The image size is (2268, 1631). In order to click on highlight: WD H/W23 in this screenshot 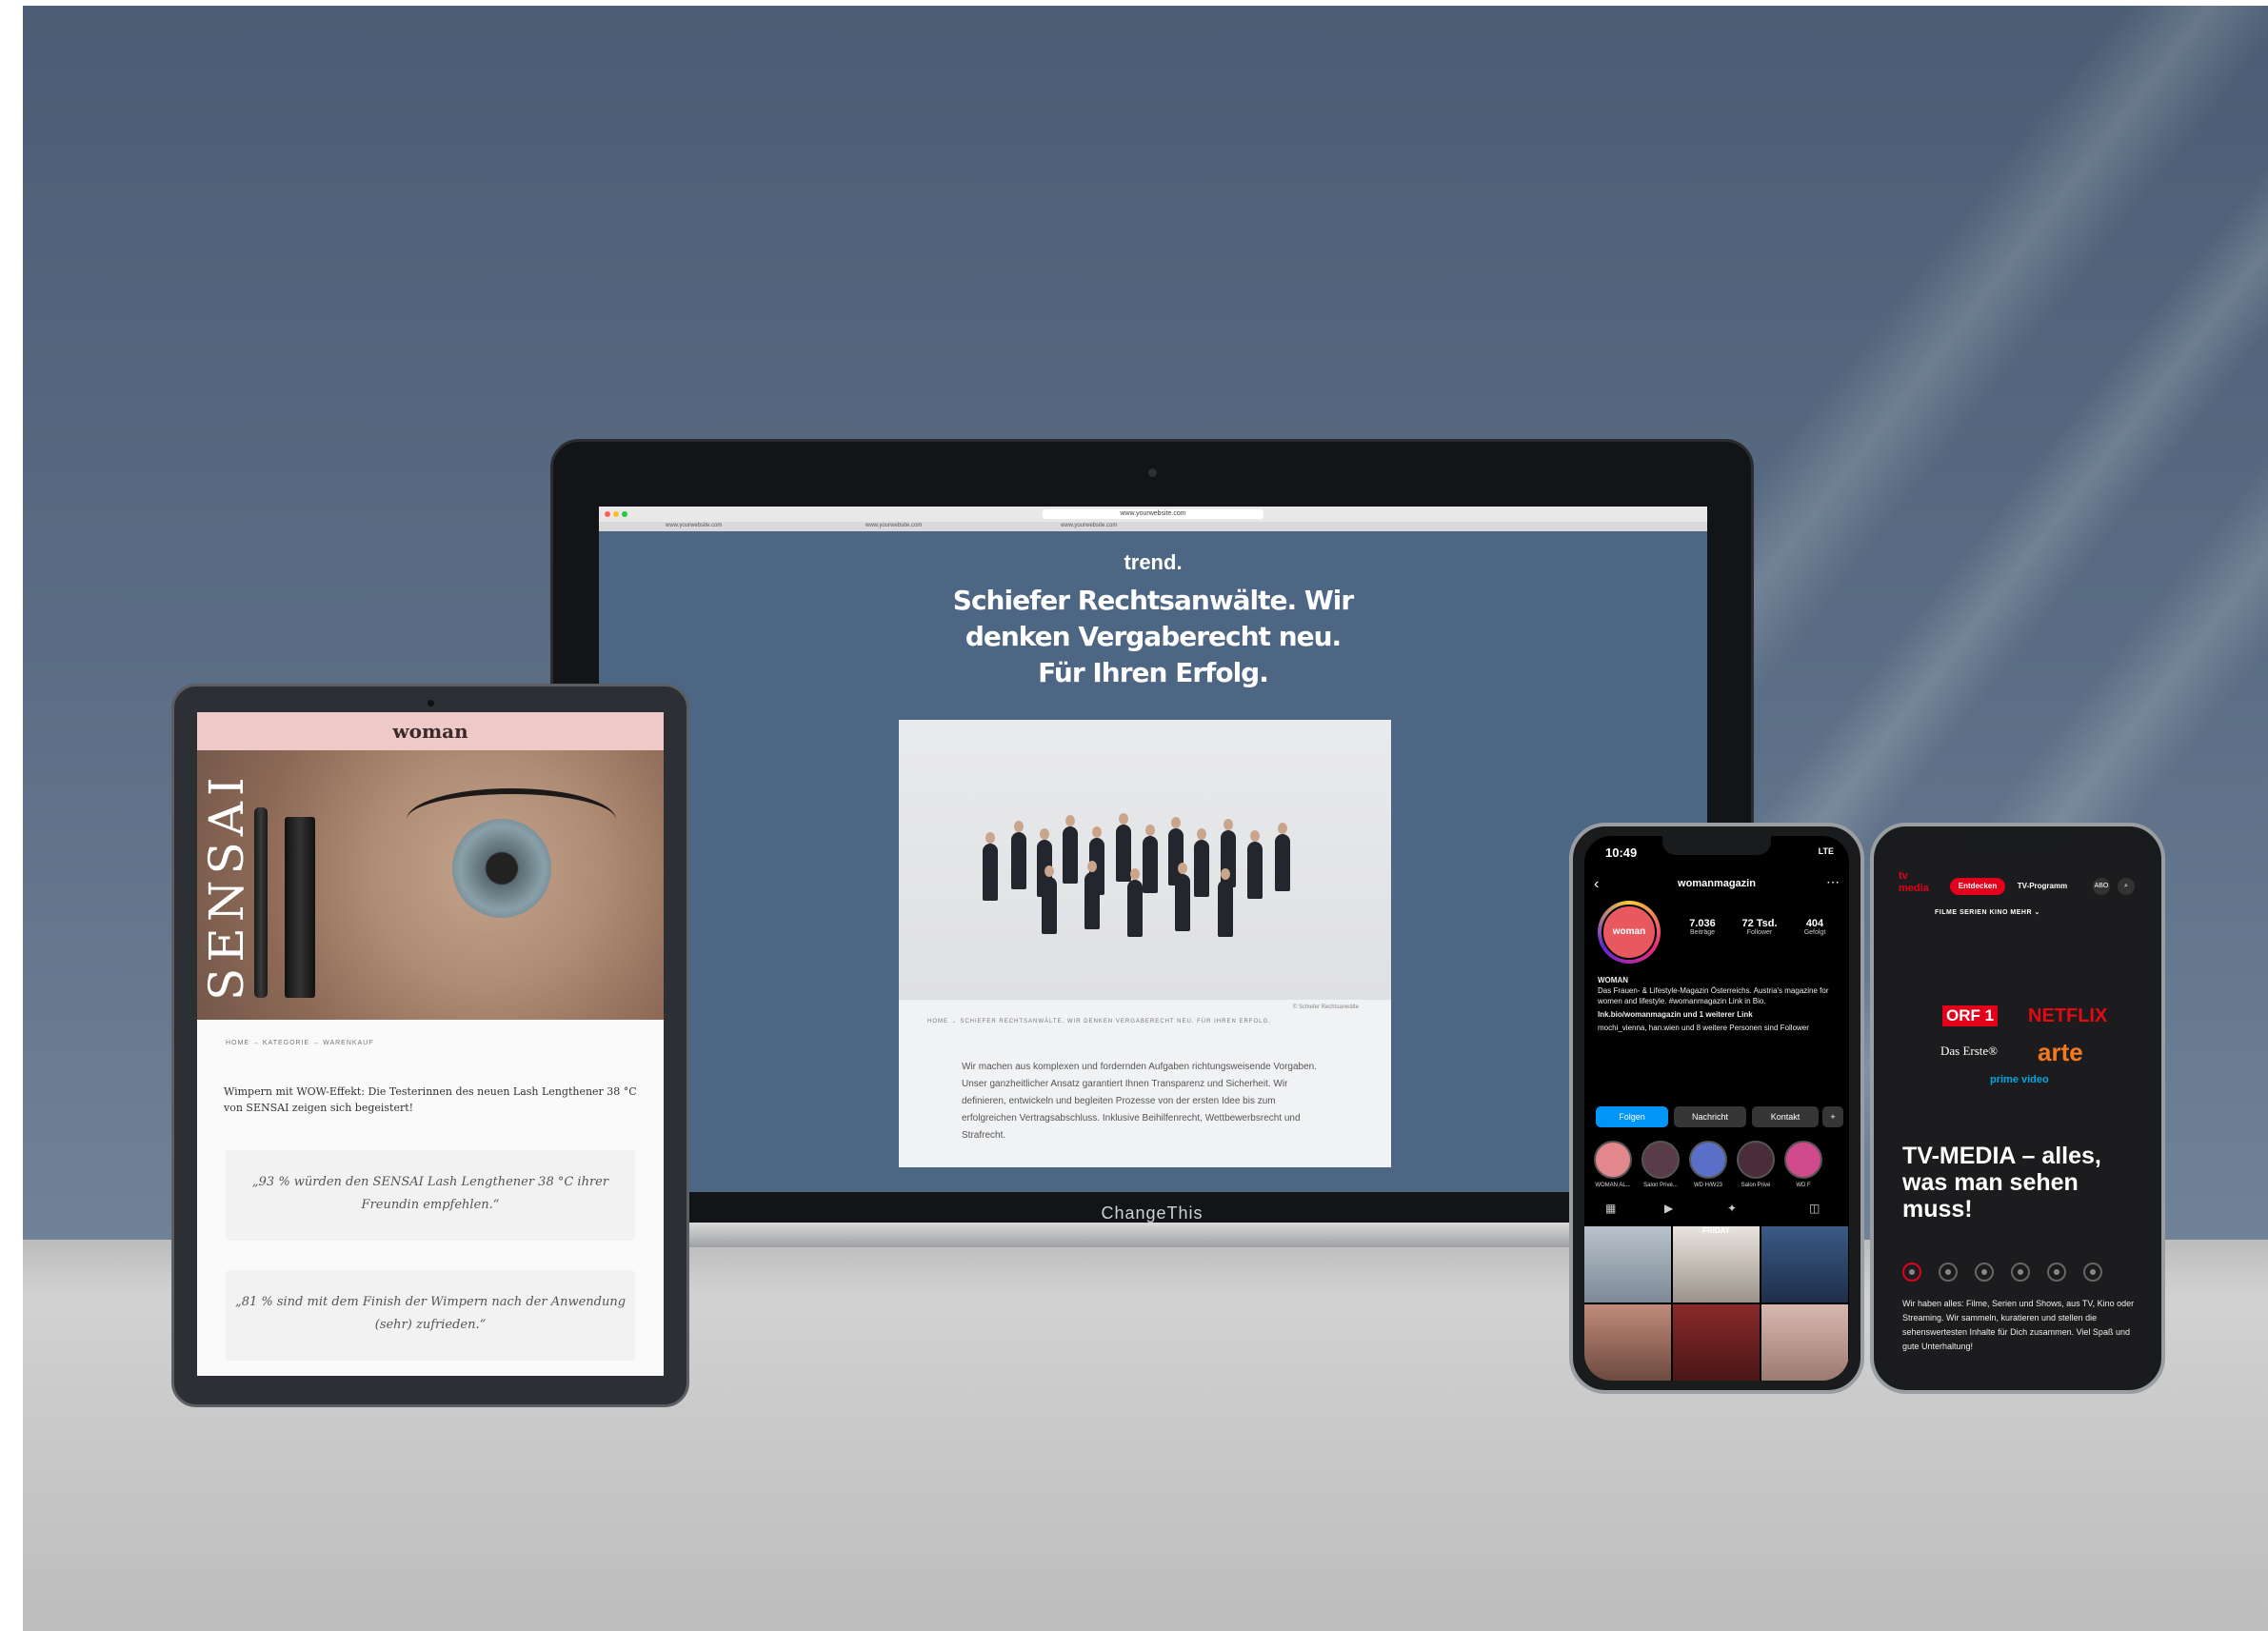, I will do `click(1708, 1164)`.